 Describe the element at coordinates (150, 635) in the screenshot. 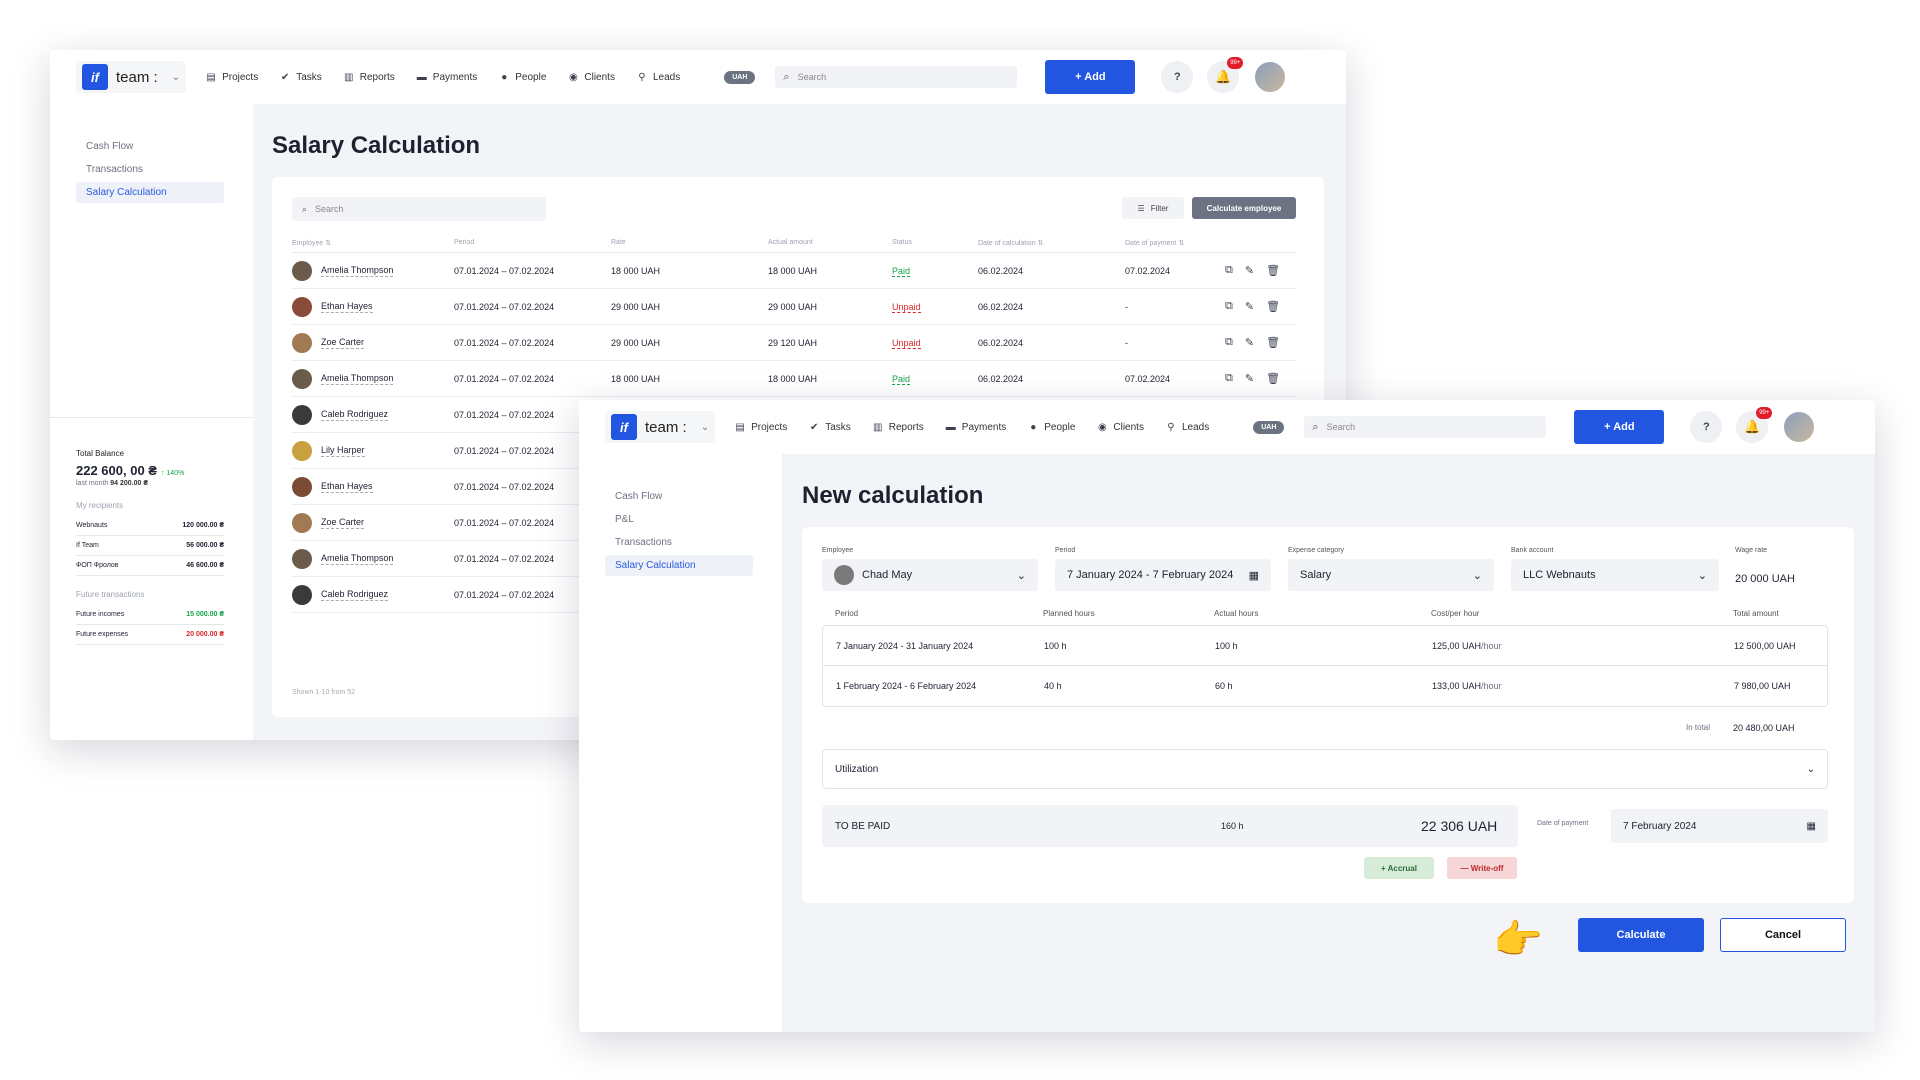

I see `future-row: Future expenses 20 000.00 ₴` at that location.